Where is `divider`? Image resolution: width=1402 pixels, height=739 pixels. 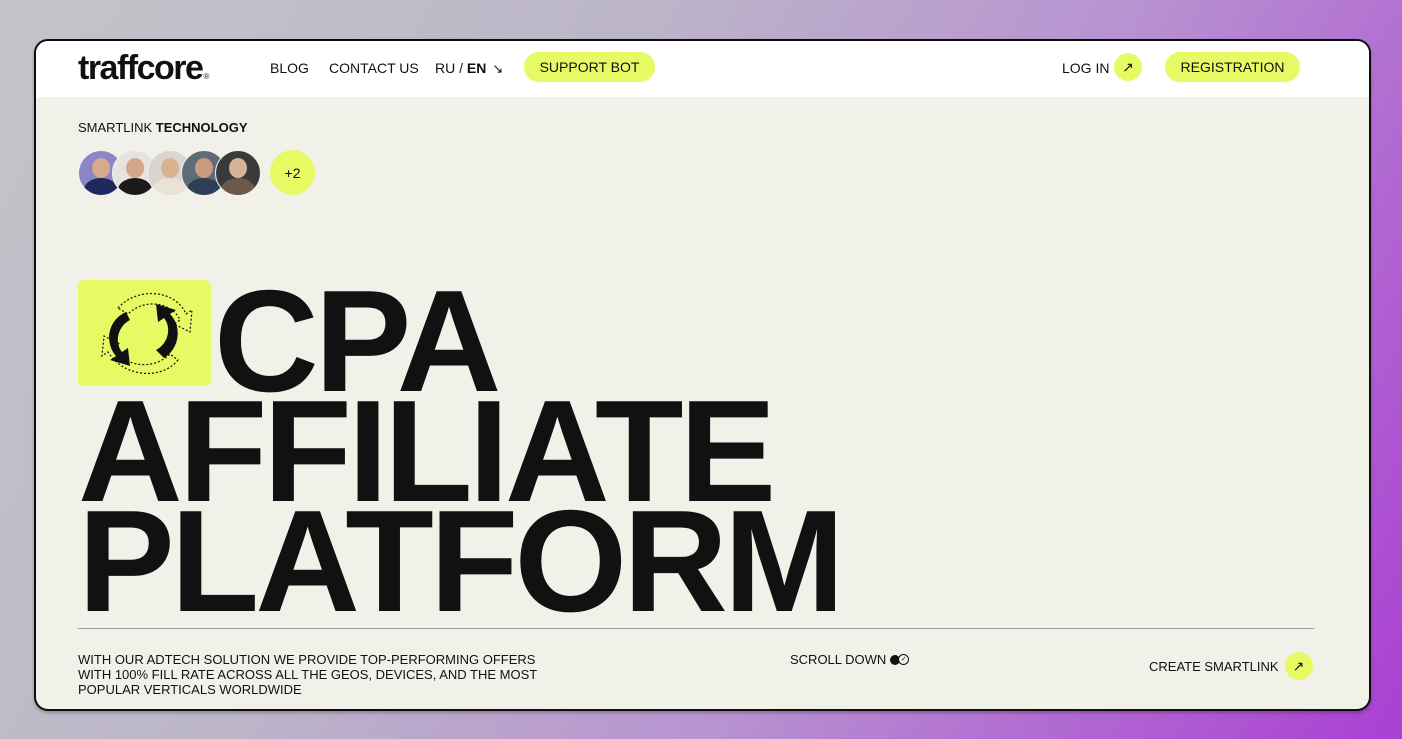 divider is located at coordinates (696, 628).